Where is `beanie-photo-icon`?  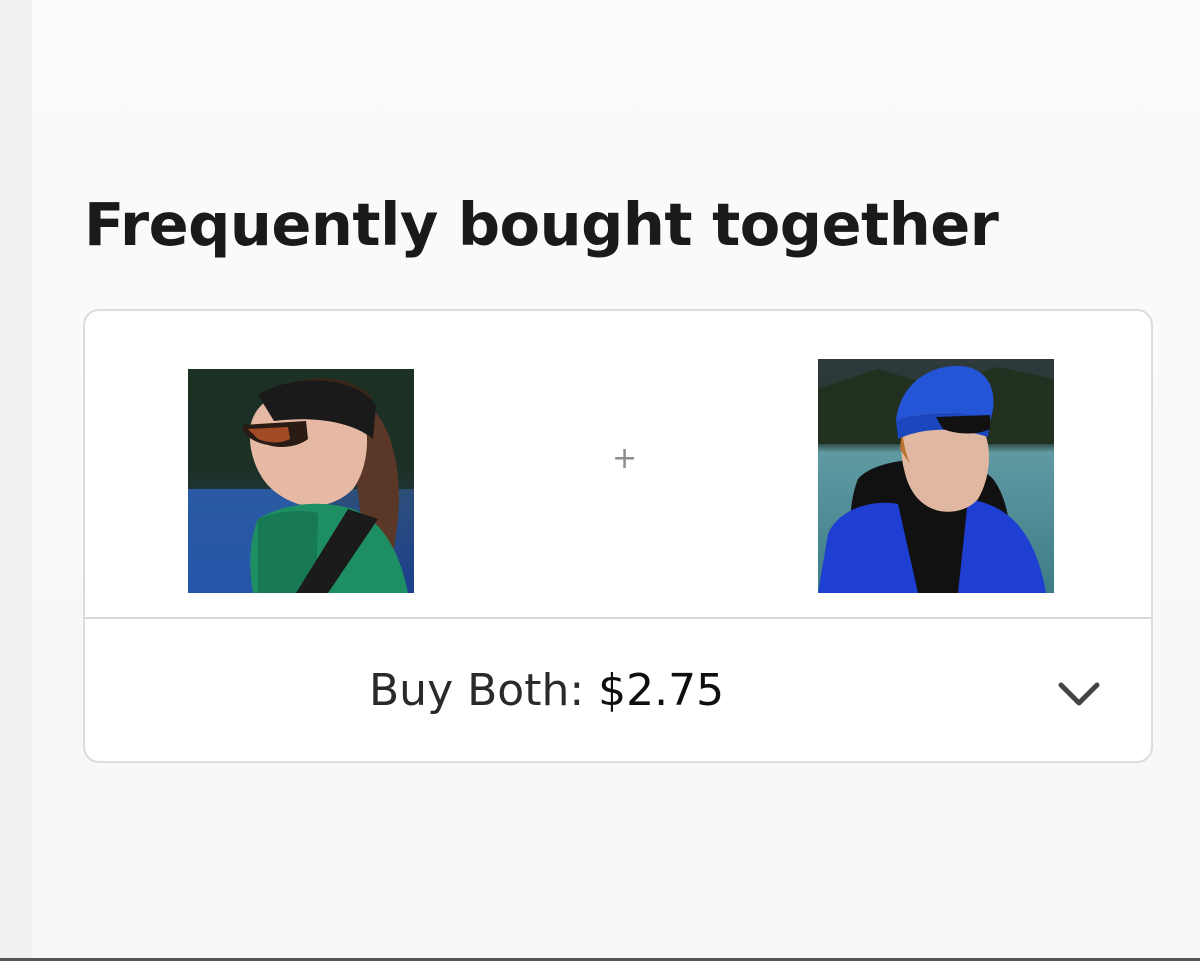
beanie-photo-icon is located at coordinates (936, 476).